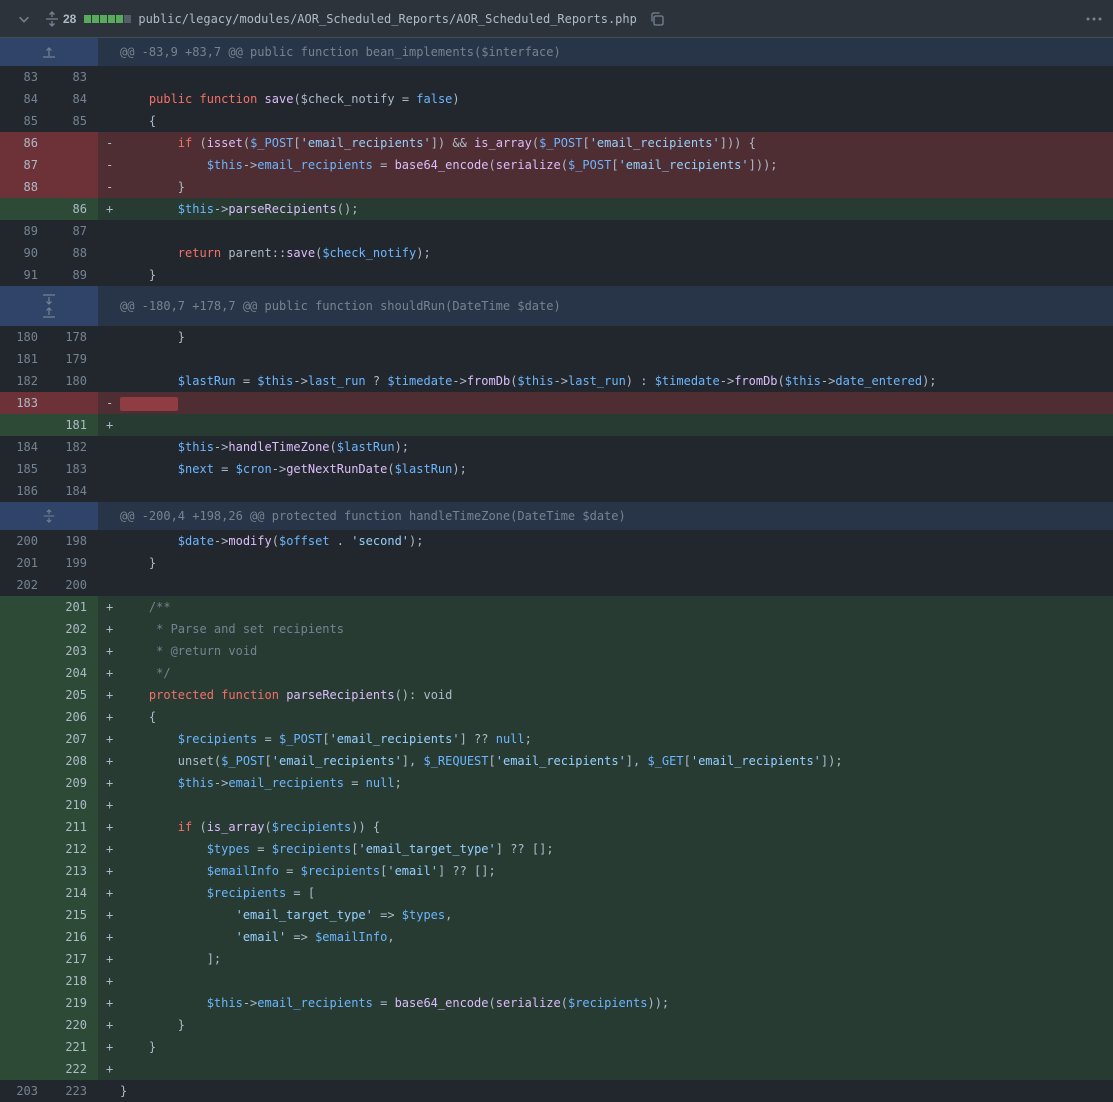 Image resolution: width=1113 pixels, height=1102 pixels. What do you see at coordinates (73, 739) in the screenshot?
I see `new-line-number: 207` at bounding box center [73, 739].